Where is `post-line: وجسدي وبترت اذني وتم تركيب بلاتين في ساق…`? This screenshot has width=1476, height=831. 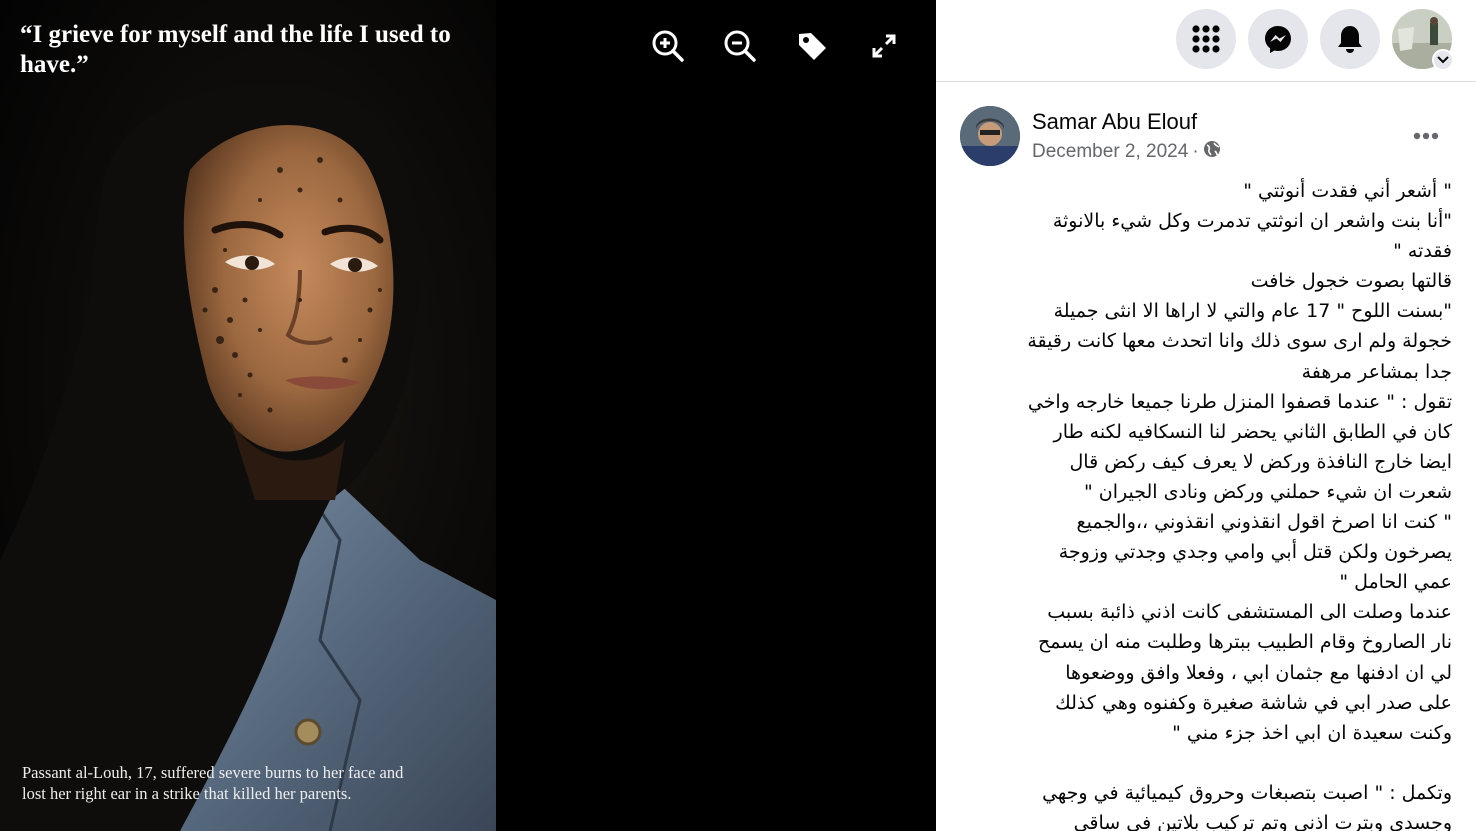
post-line: وجسدي وبترت اذني وتم تركيب بلاتين في ساق… is located at coordinates (1262, 821).